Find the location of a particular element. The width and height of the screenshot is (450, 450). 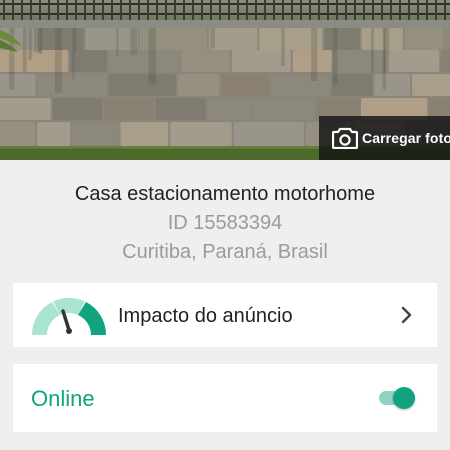

listing-id: ID 15583394 is located at coordinates (225, 223).